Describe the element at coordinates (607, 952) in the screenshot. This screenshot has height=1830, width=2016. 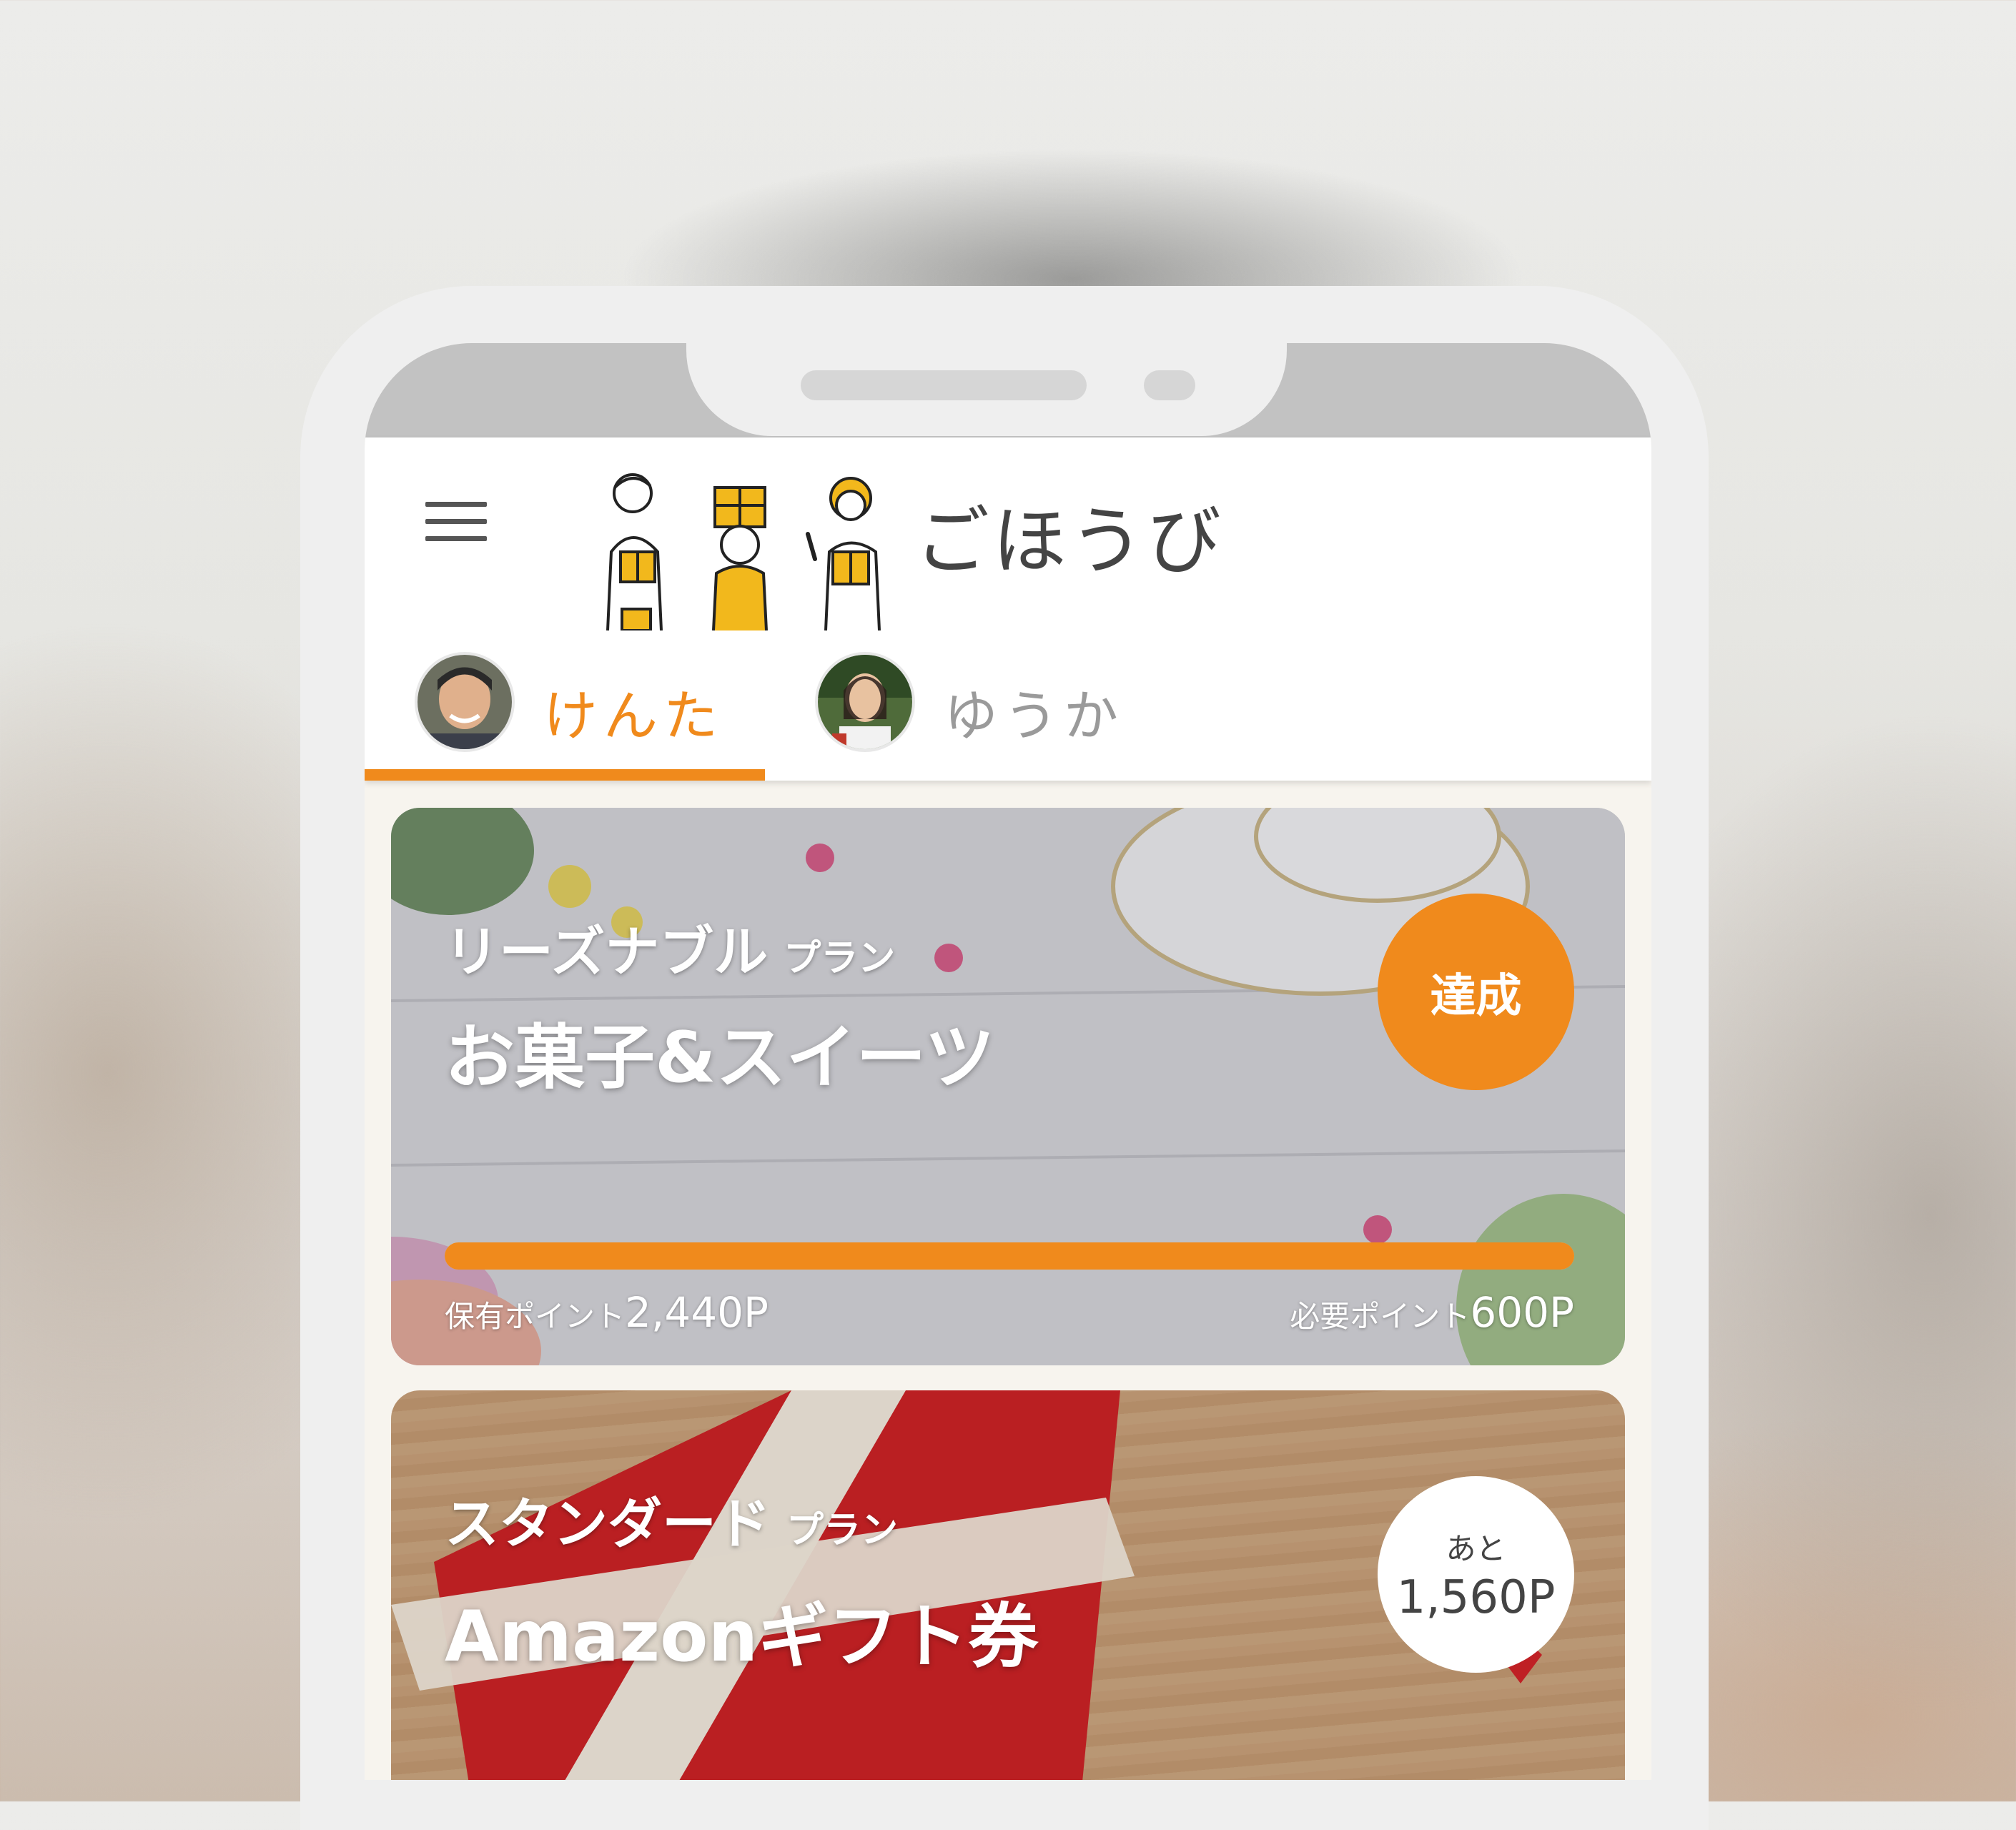
I see `plan-name: リーズナブル` at that location.